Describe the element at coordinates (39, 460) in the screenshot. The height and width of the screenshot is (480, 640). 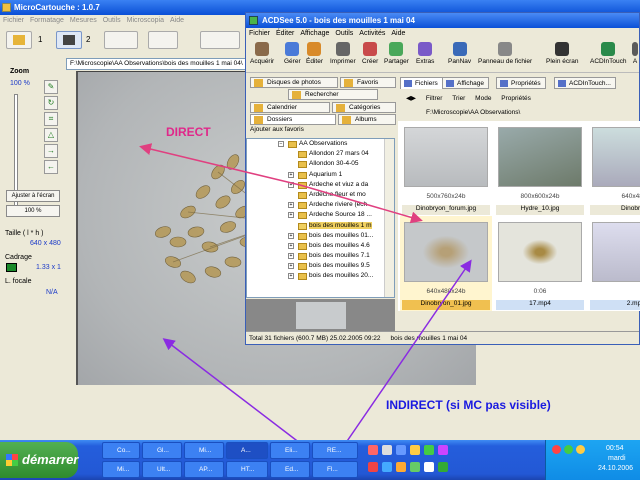
I see `start-button: démarrer` at that location.